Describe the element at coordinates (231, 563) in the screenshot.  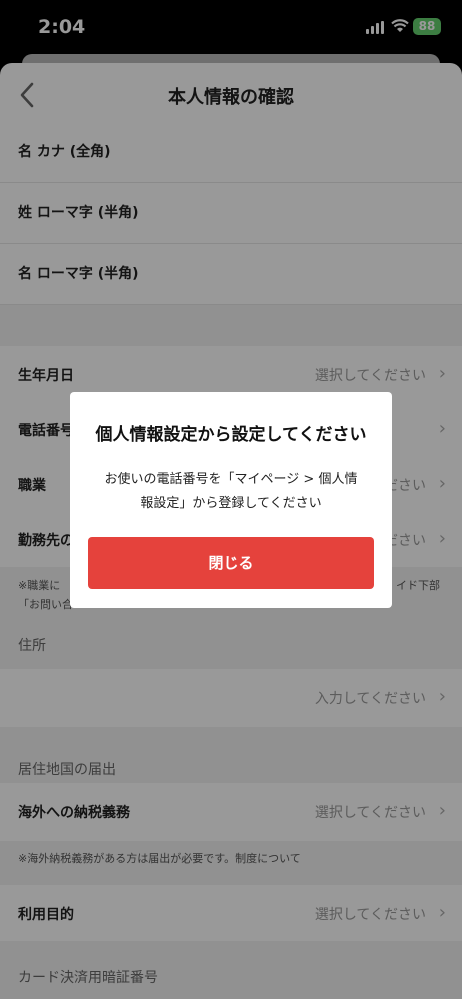
I see `close-button: 閉じる` at that location.